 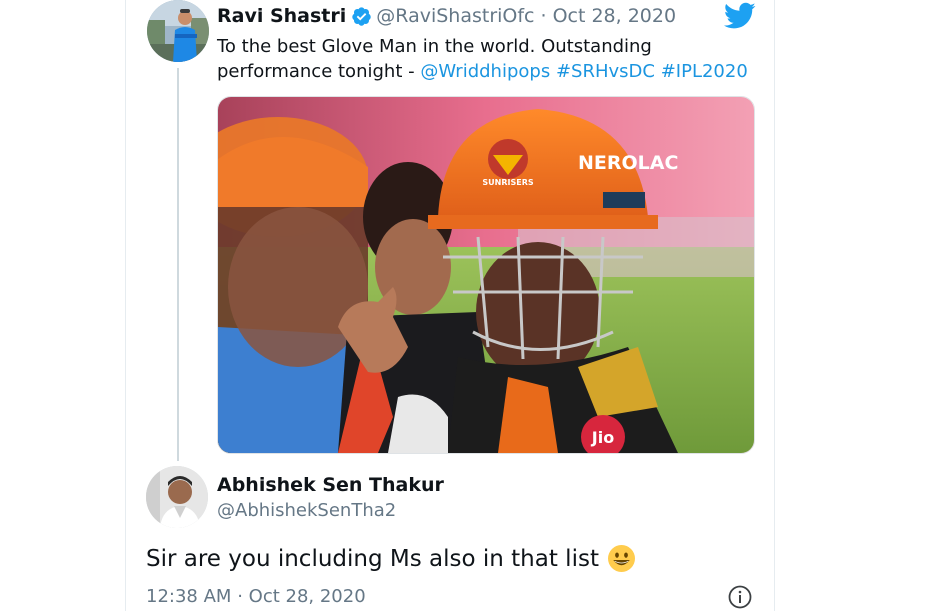 What do you see at coordinates (281, 16) in the screenshot?
I see `author-name: Ravi Shastri` at bounding box center [281, 16].